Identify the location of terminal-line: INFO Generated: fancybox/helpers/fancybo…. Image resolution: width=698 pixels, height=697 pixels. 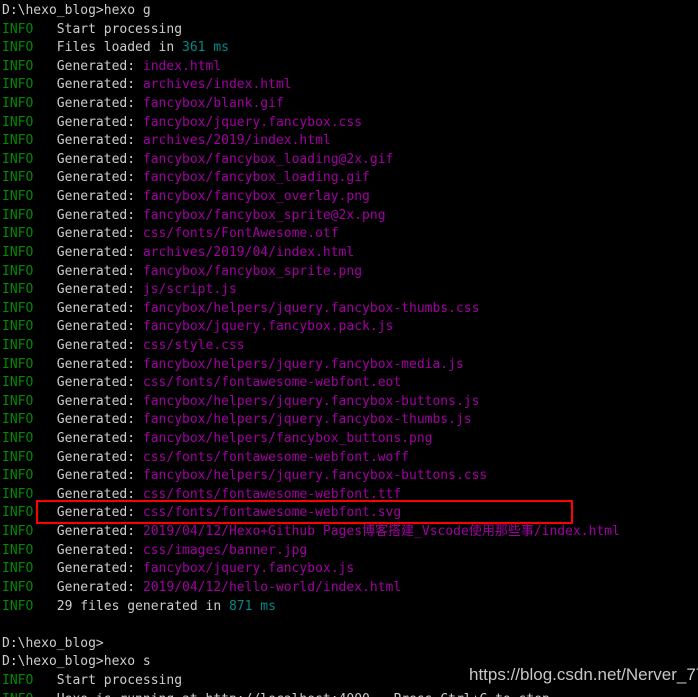
(349, 439).